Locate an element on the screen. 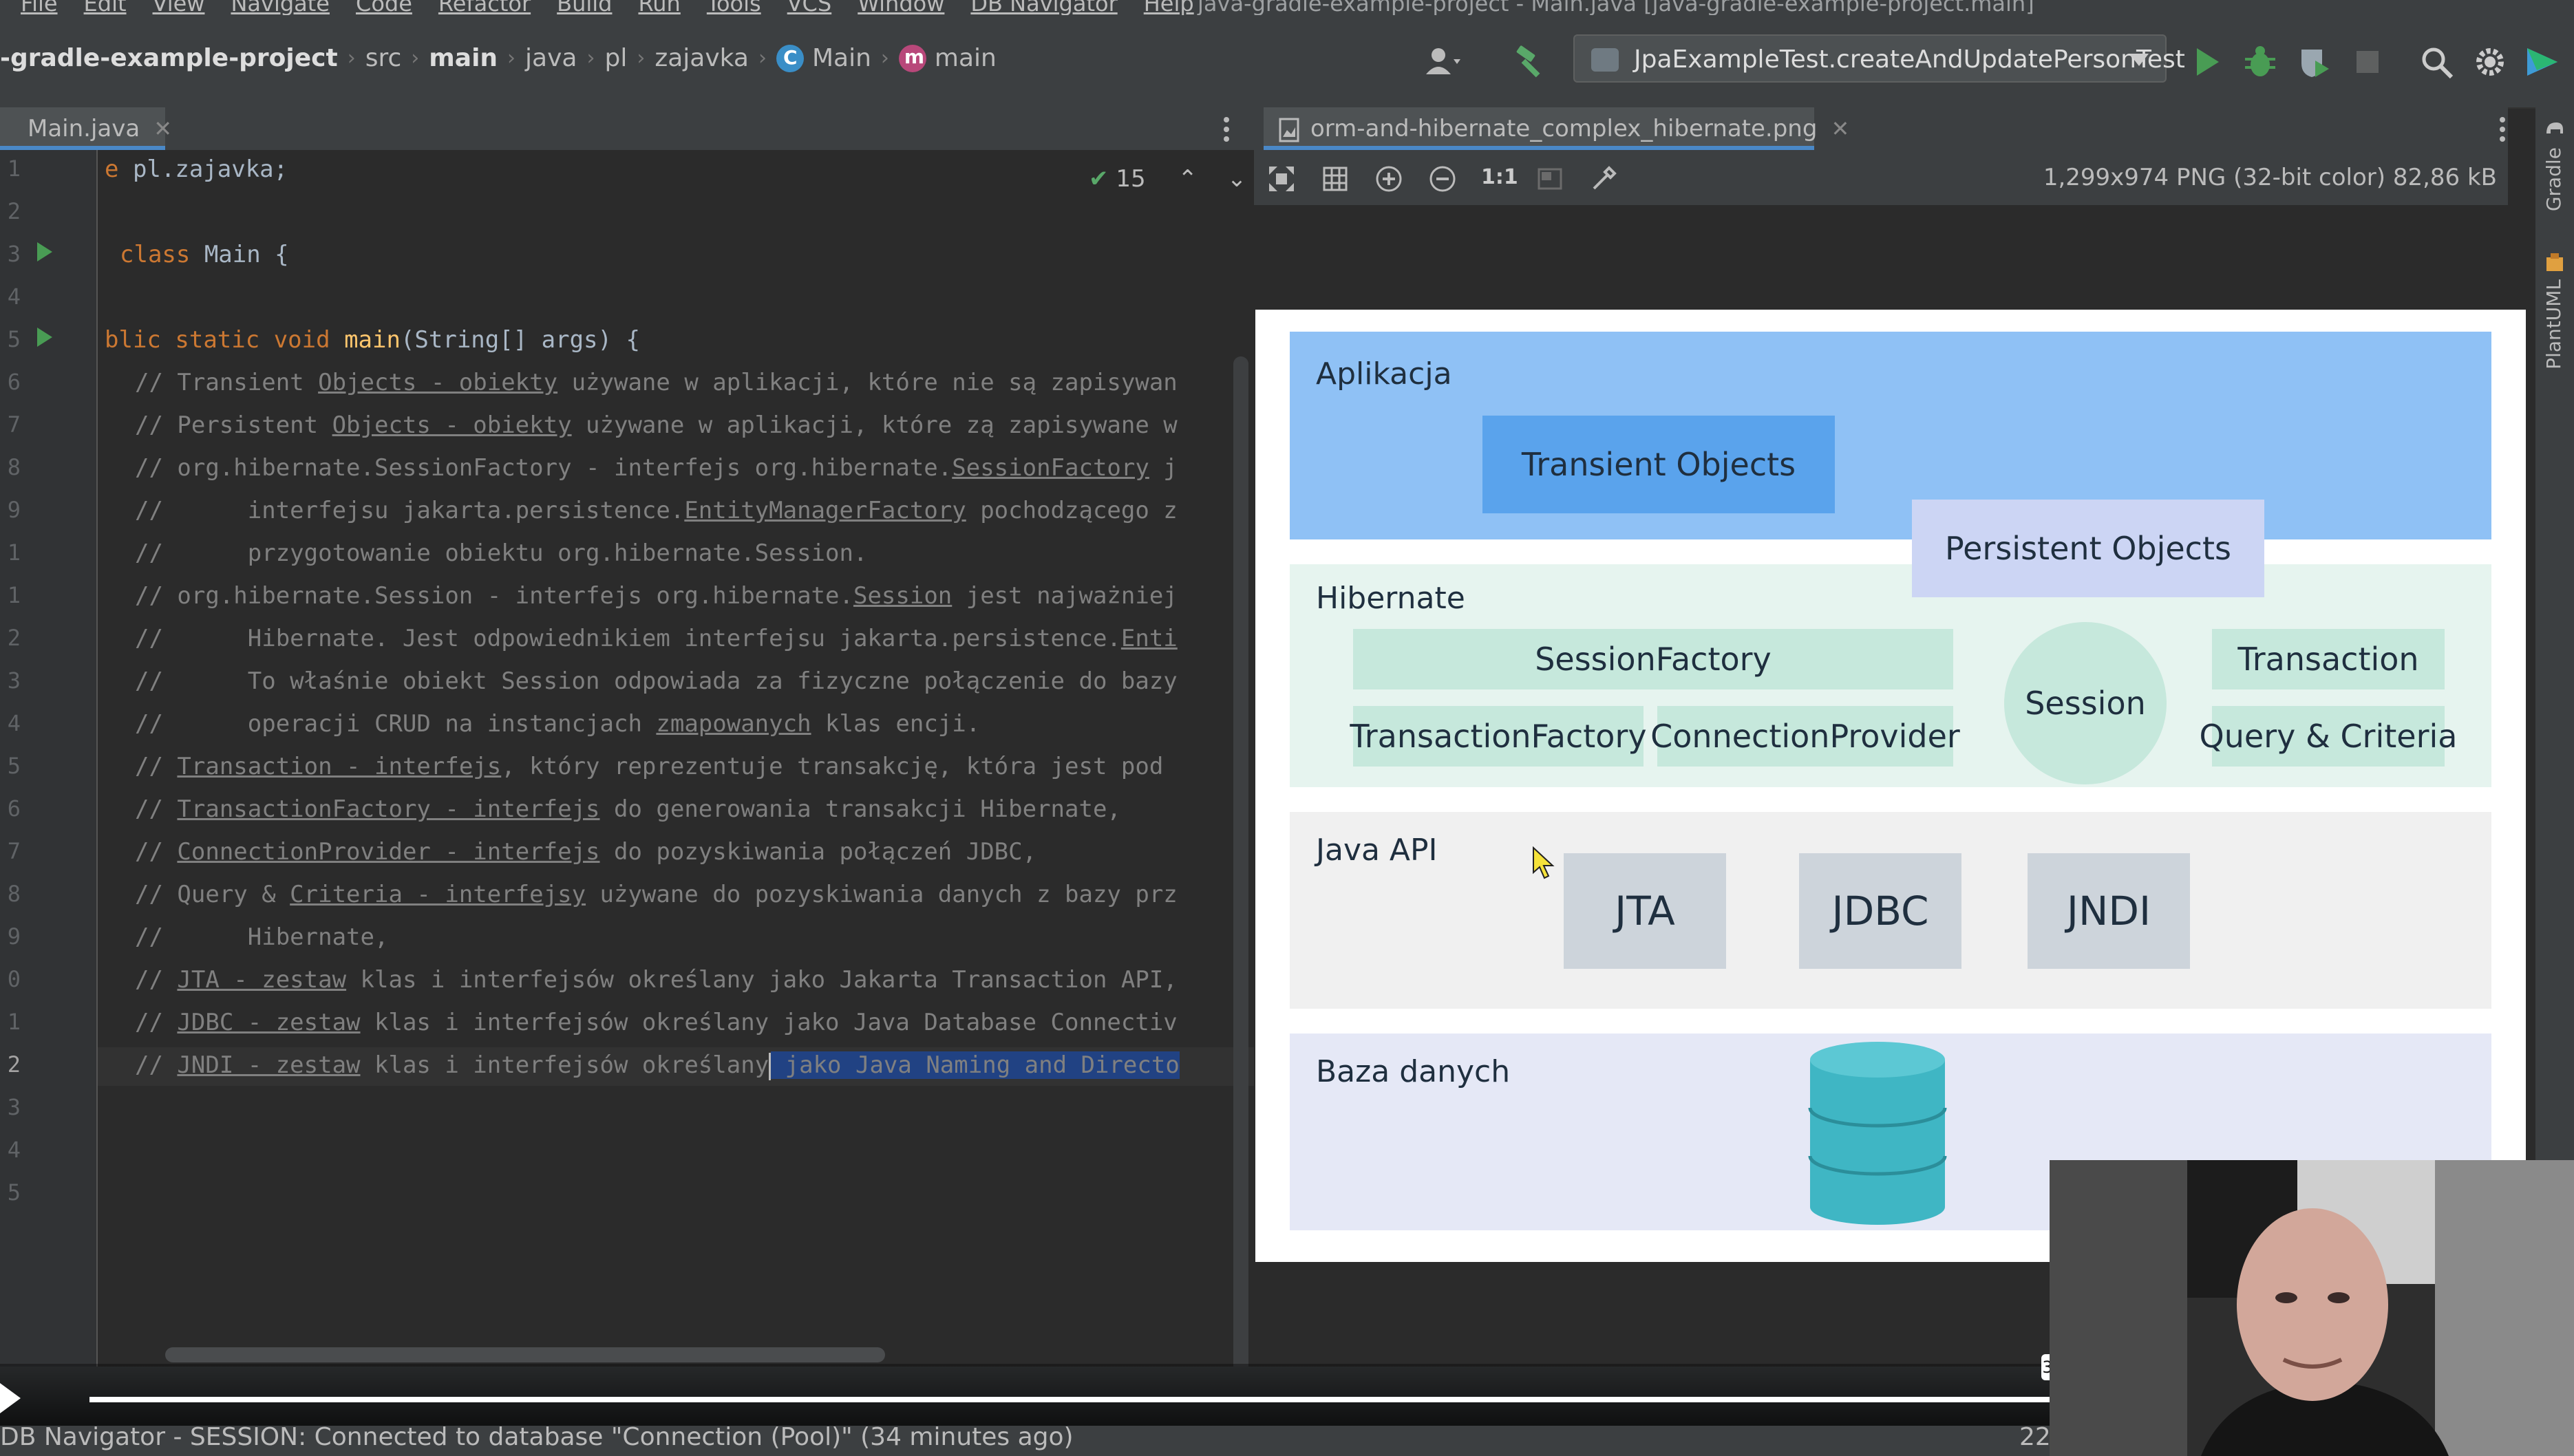  coverage-icon is located at coordinates (2314, 62).